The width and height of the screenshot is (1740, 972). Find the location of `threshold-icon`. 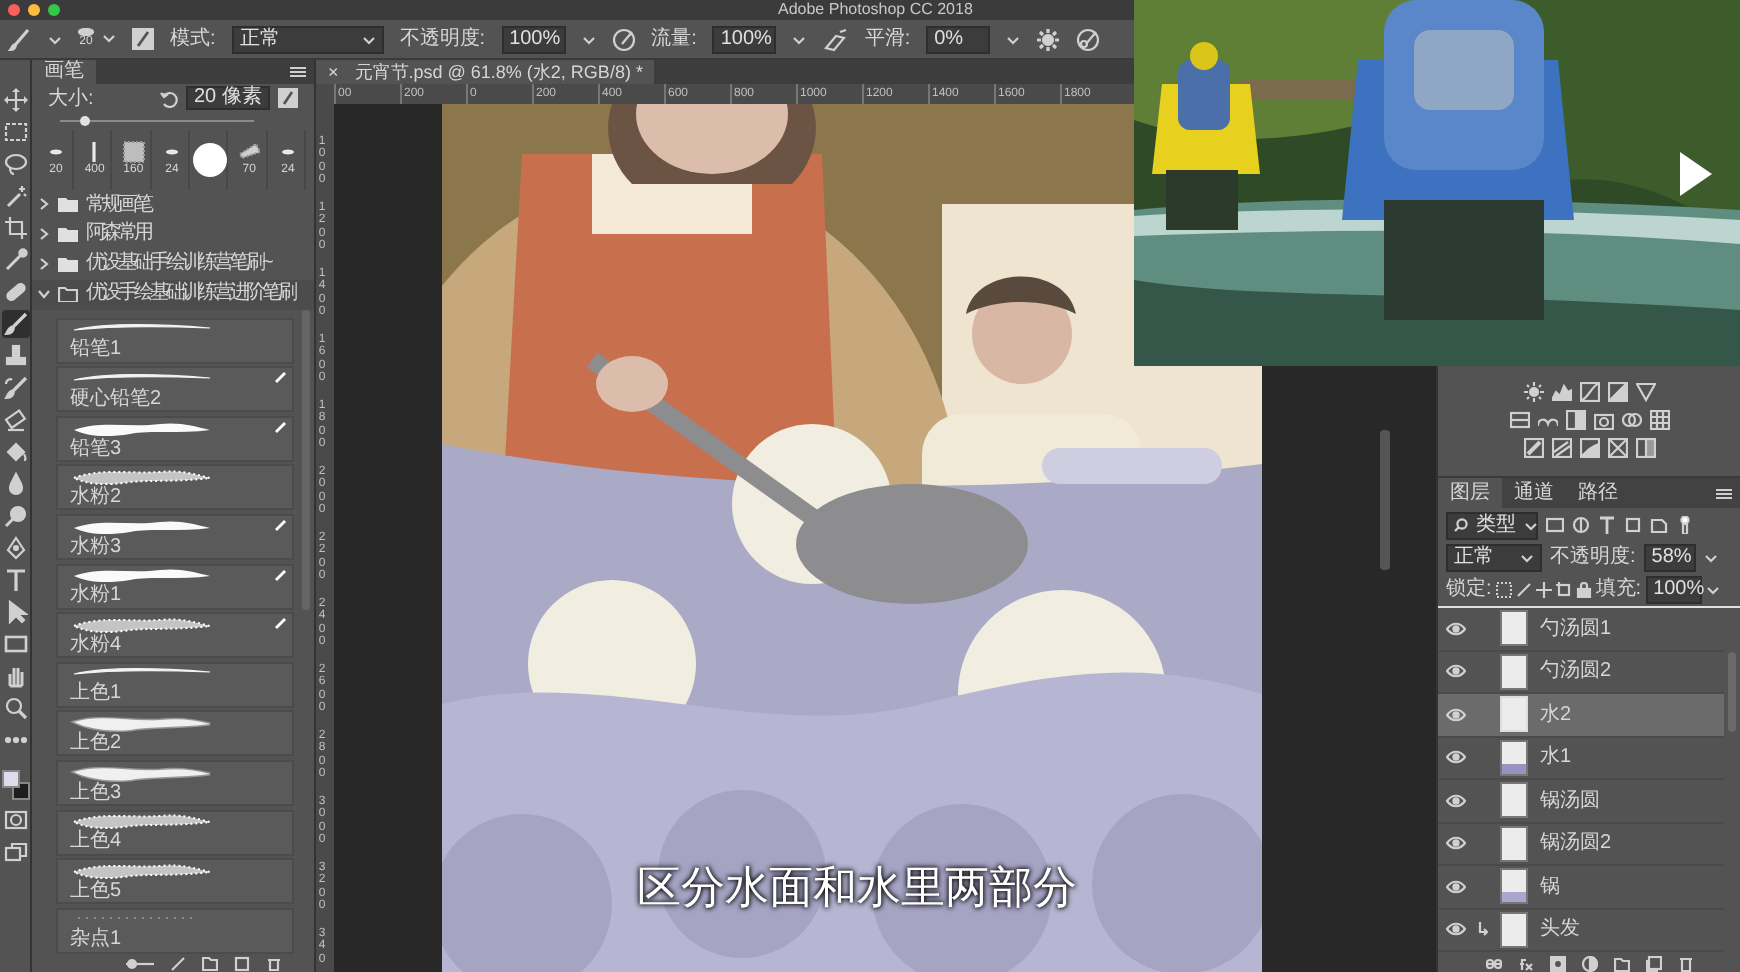

threshold-icon is located at coordinates (1589, 448).